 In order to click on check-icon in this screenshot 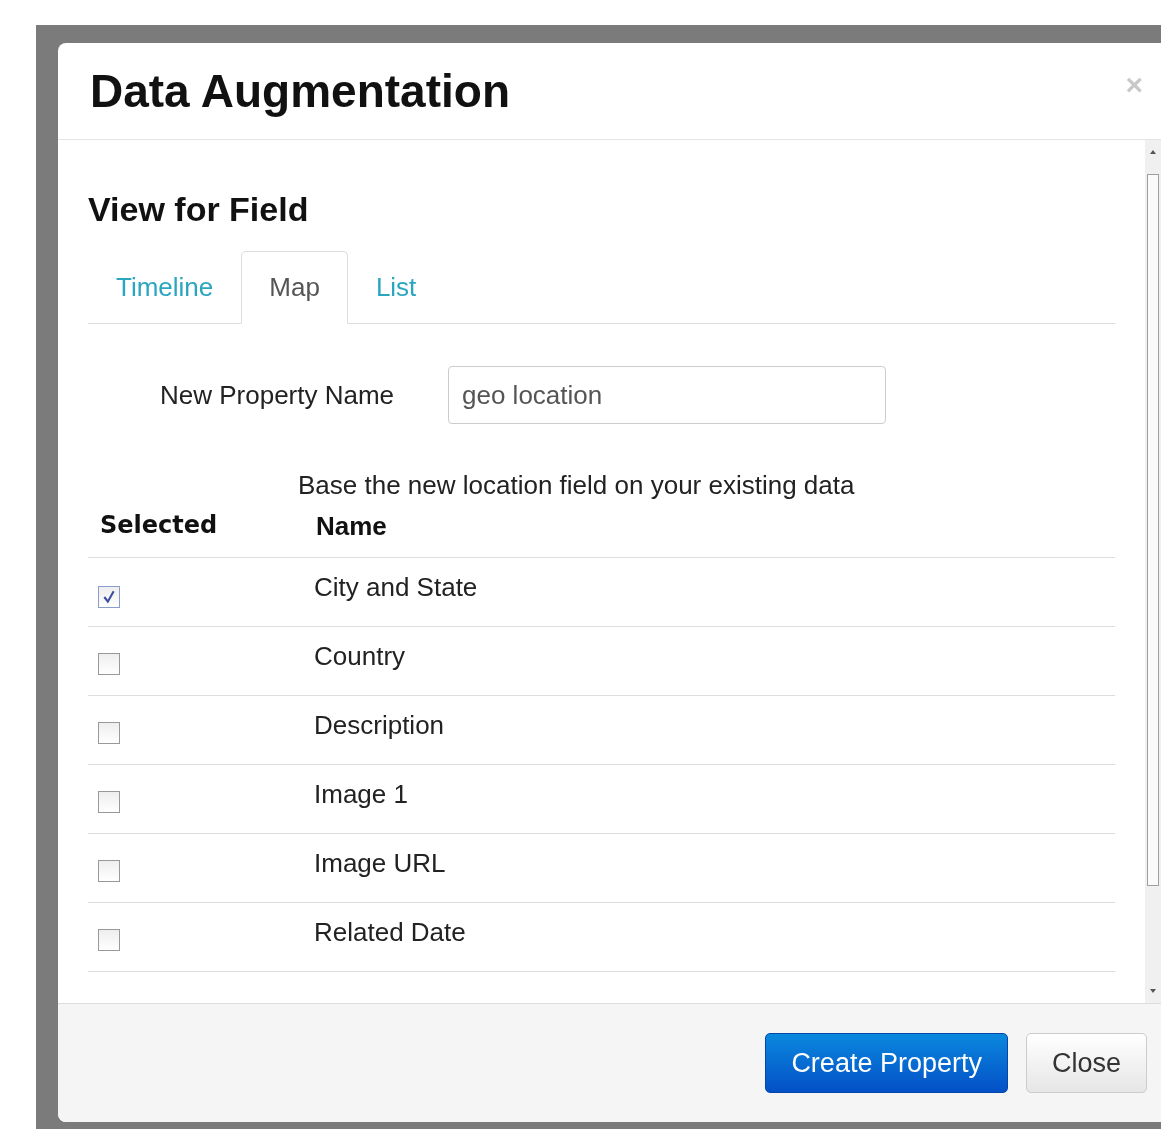, I will do `click(109, 597)`.